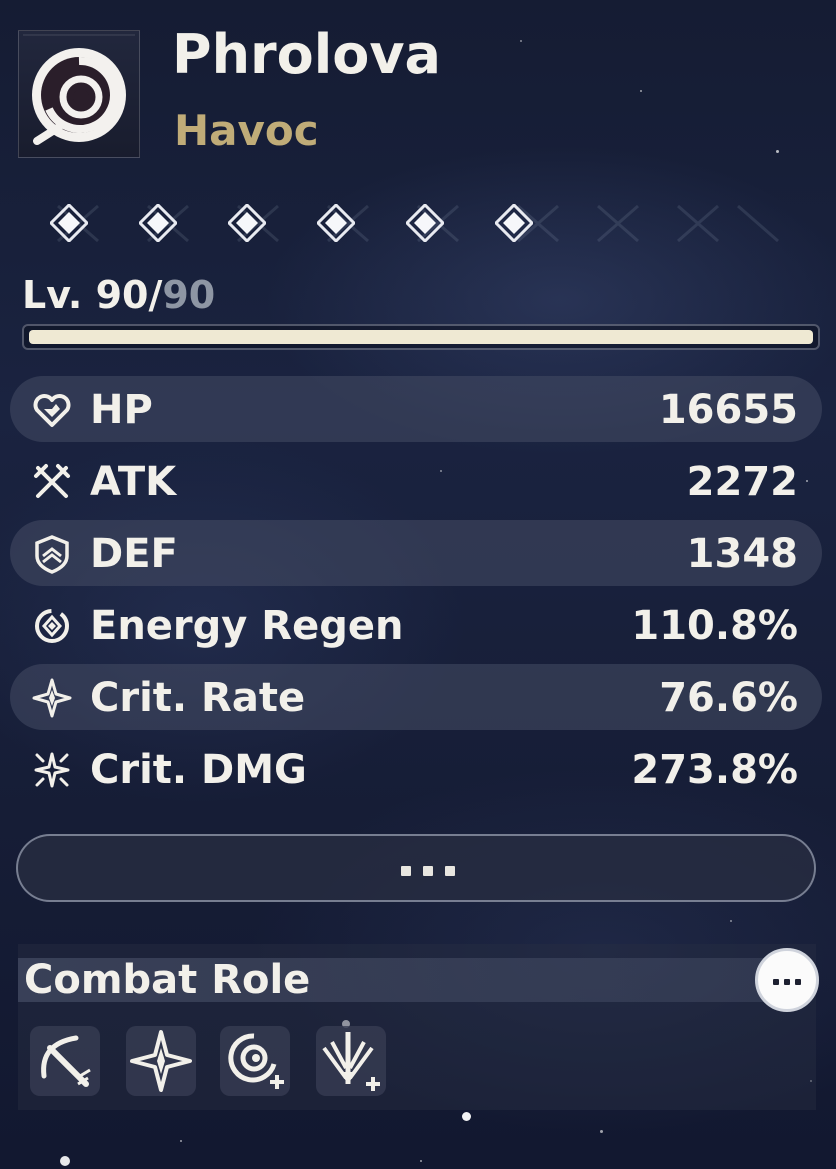 This screenshot has width=836, height=1169. I want to click on stat-row-crit-rate: Crit. Rate 76.6%, so click(416, 697).